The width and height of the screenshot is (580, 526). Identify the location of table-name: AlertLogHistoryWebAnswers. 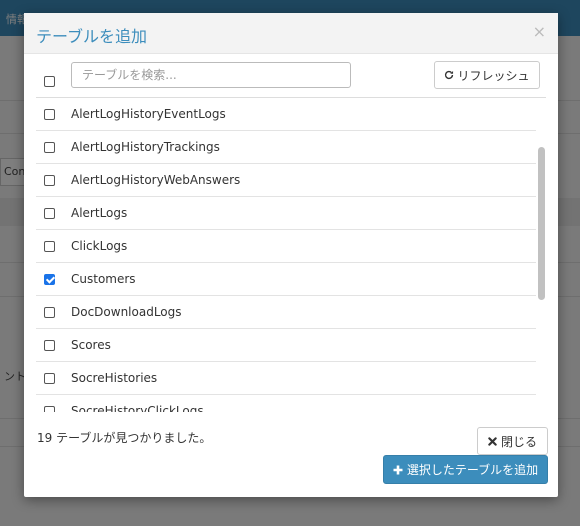
(156, 180).